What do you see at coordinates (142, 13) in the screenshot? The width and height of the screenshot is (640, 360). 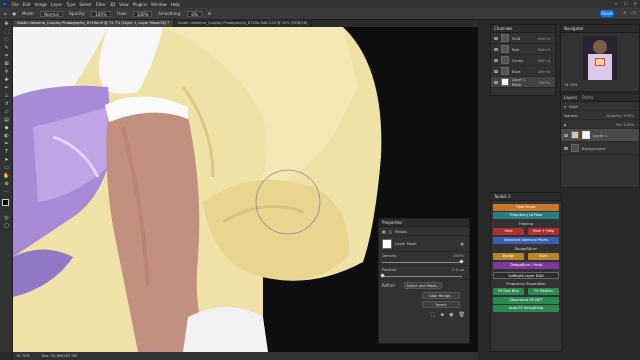 I see `flow-field: 100%` at bounding box center [142, 13].